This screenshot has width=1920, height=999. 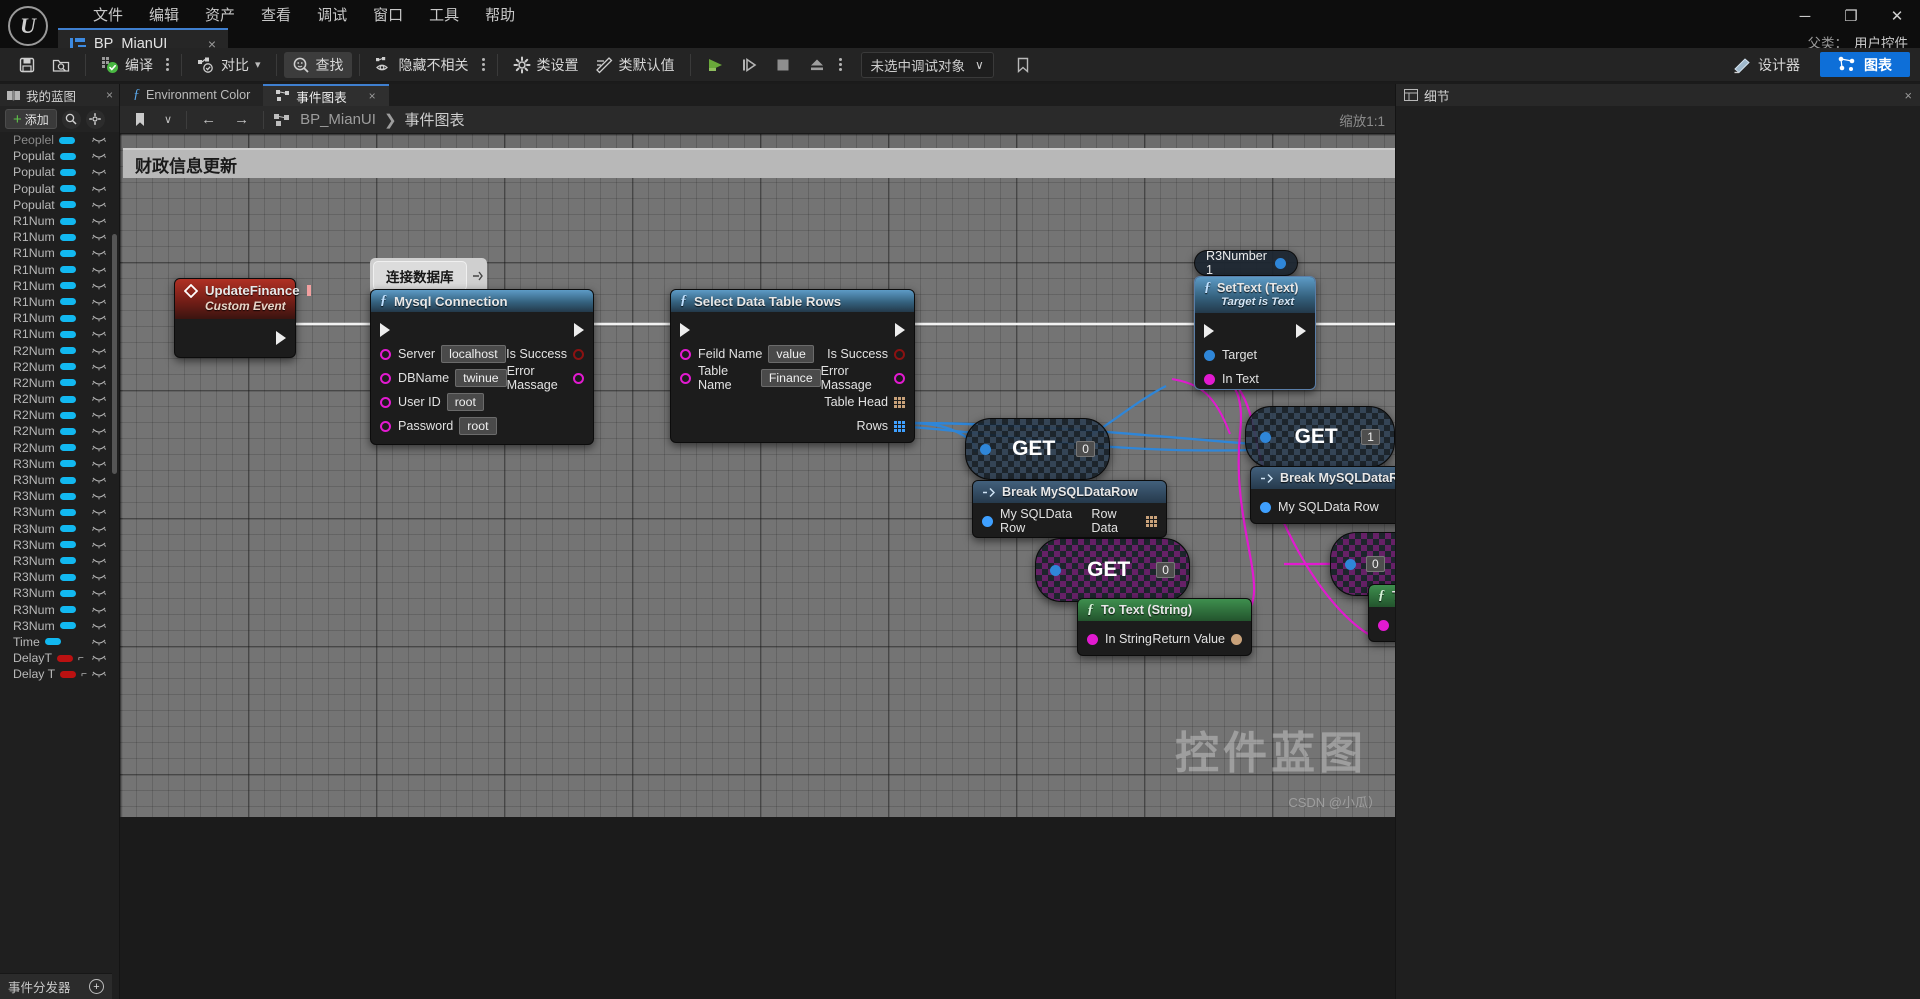 What do you see at coordinates (465, 402) in the screenshot?
I see `userid-value-field: root` at bounding box center [465, 402].